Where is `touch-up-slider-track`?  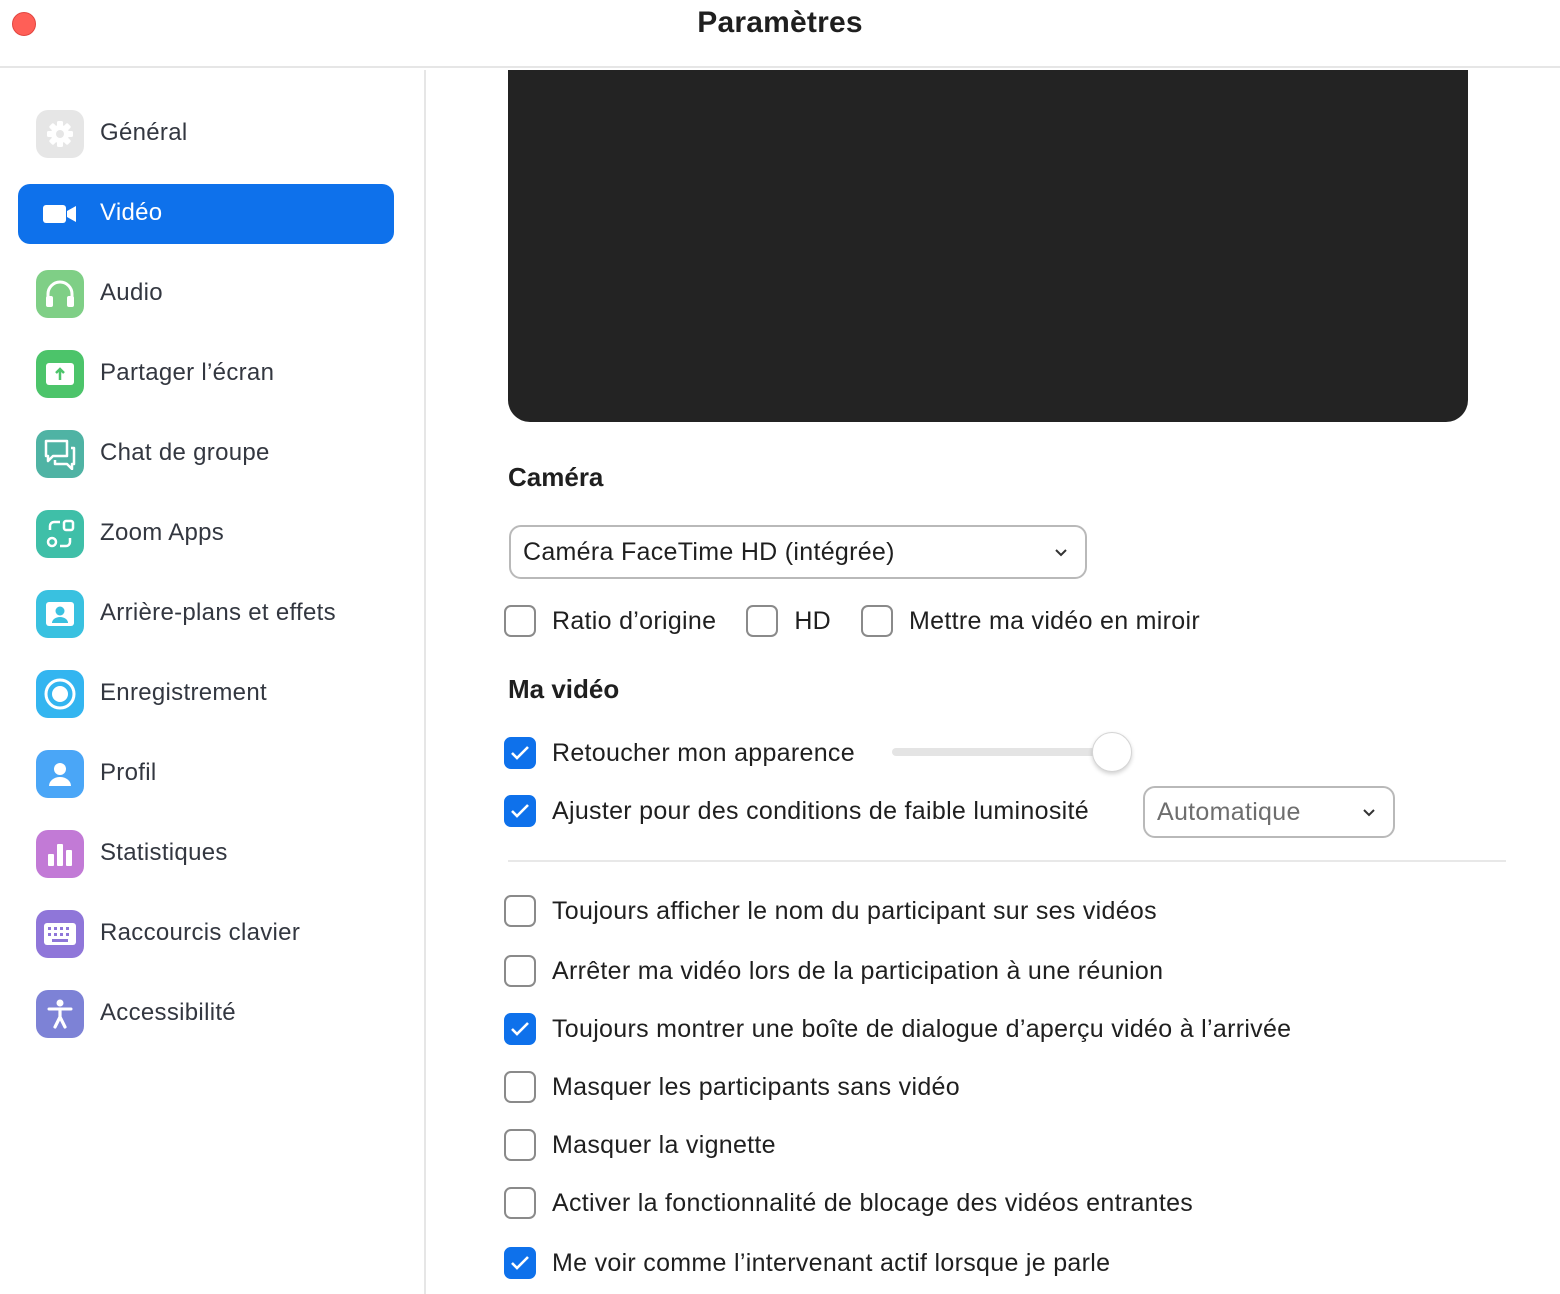
touch-up-slider-track is located at coordinates (1002, 752).